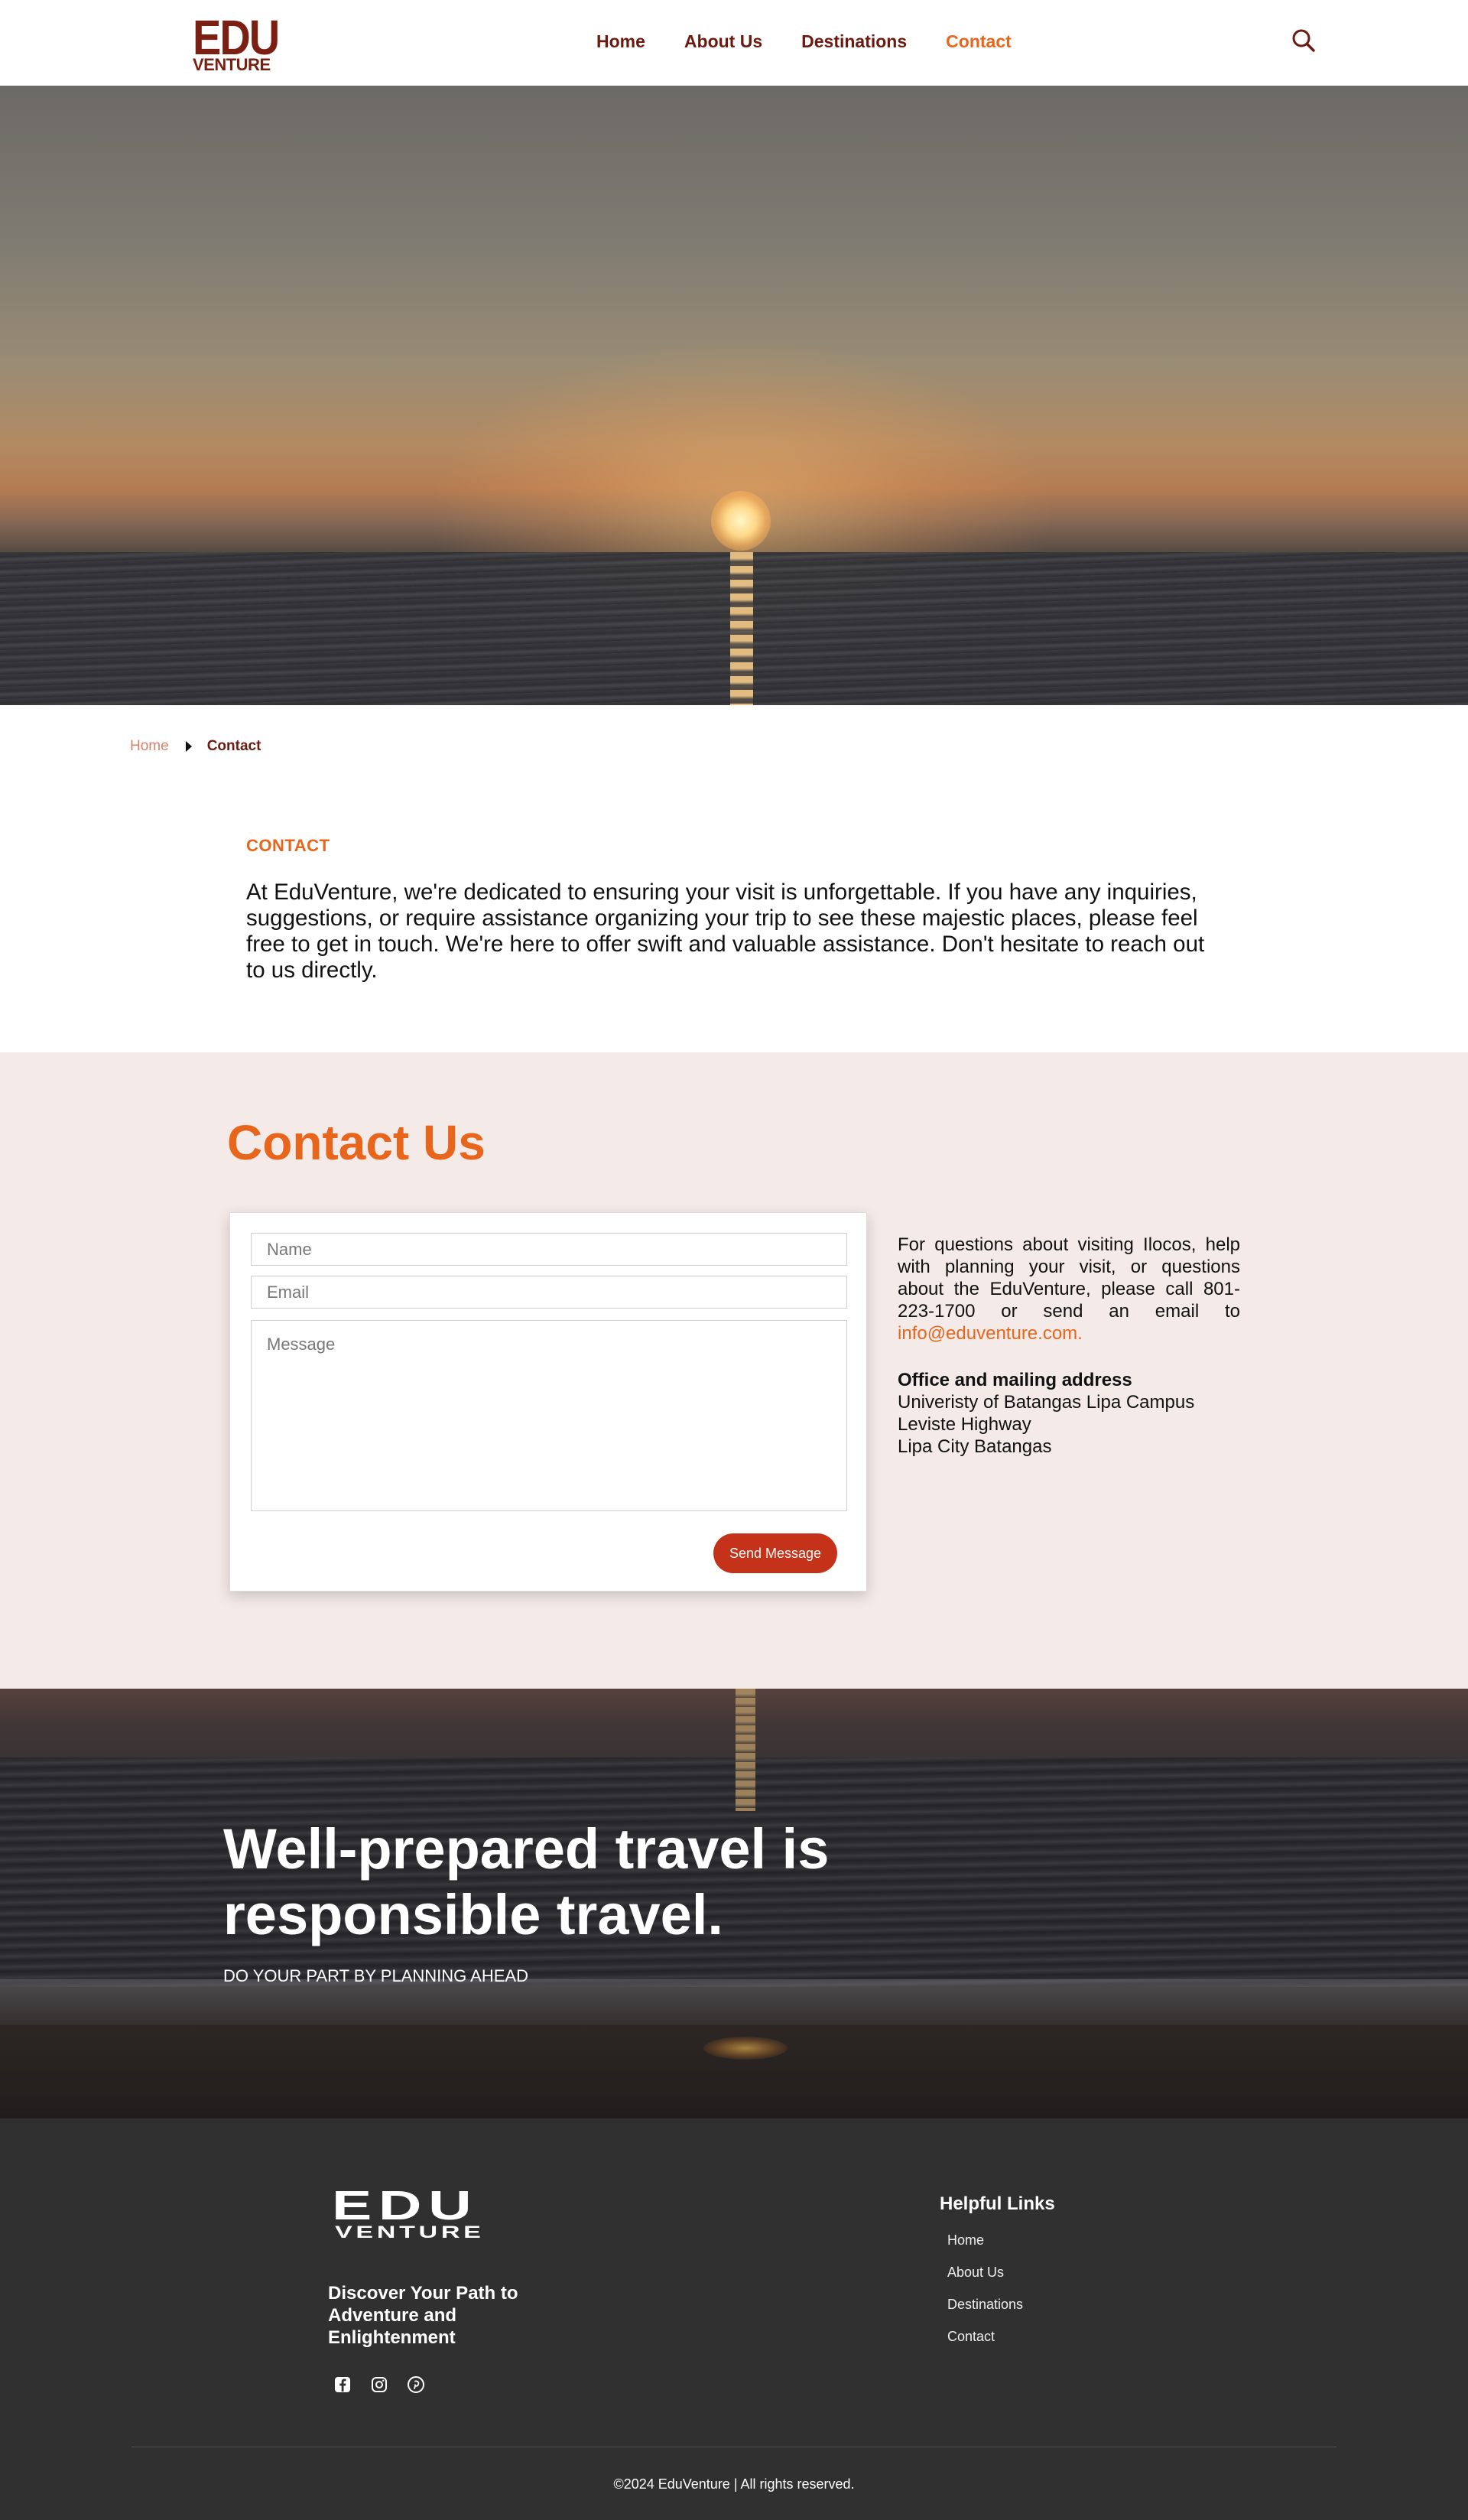 The image size is (1468, 2520). What do you see at coordinates (734, 2484) in the screenshot?
I see `copyright-text: ©2024 EduVenture | All rights reserved.` at bounding box center [734, 2484].